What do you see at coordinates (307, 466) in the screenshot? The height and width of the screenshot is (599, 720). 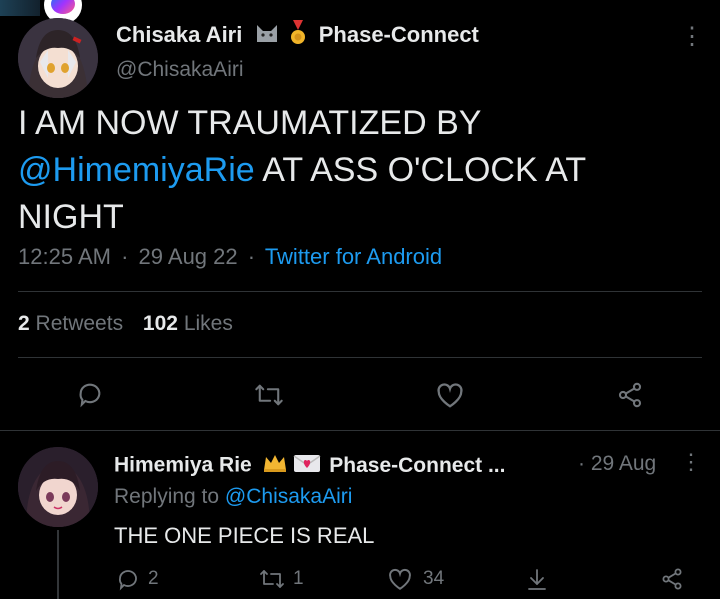 I see `love-letter-emoji-icon` at bounding box center [307, 466].